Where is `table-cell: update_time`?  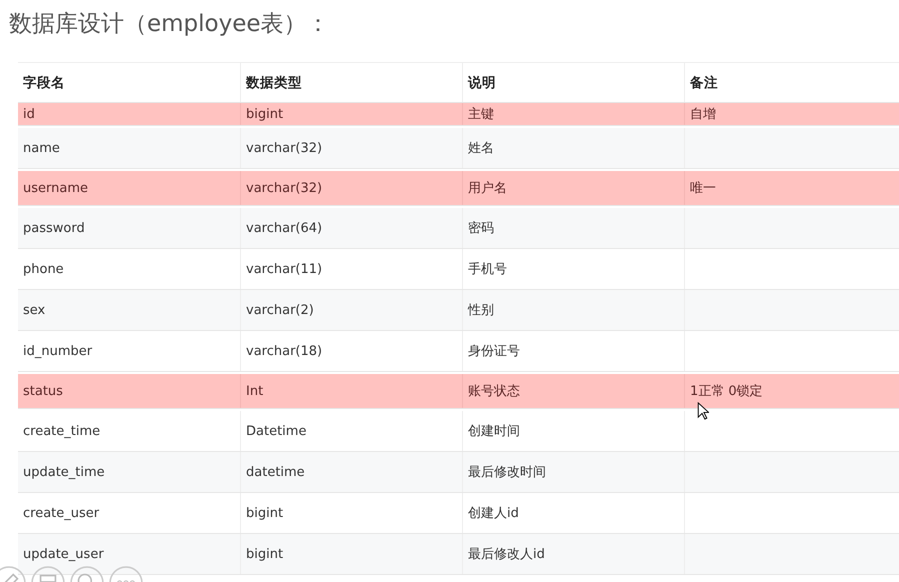
table-cell: update_time is located at coordinates (64, 472).